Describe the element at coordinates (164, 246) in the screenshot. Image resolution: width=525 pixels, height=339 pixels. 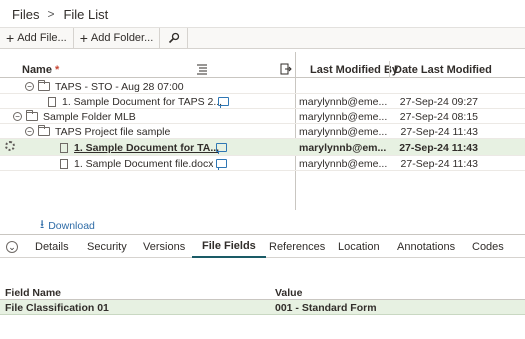
I see `tab-versions: Versions` at that location.